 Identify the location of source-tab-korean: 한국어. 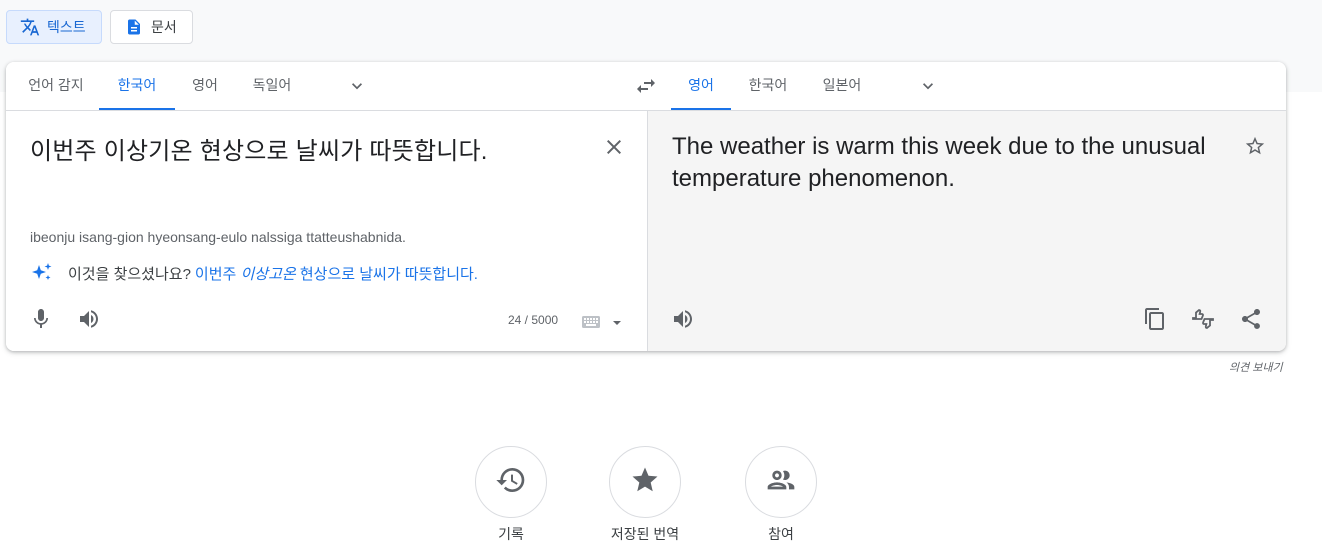
(137, 86).